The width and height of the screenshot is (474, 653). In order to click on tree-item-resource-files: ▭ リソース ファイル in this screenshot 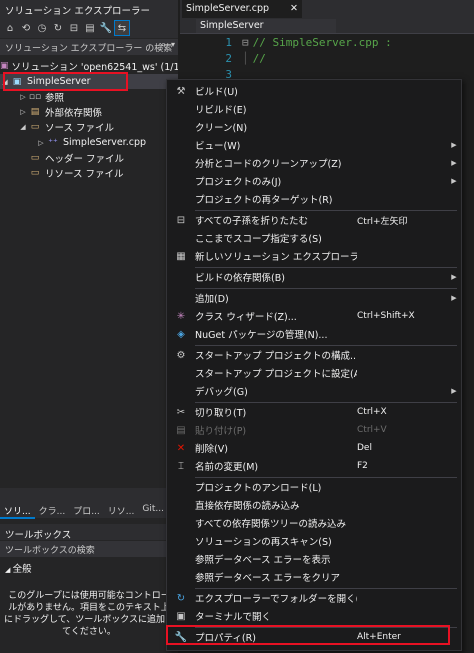, I will do `click(89, 172)`.